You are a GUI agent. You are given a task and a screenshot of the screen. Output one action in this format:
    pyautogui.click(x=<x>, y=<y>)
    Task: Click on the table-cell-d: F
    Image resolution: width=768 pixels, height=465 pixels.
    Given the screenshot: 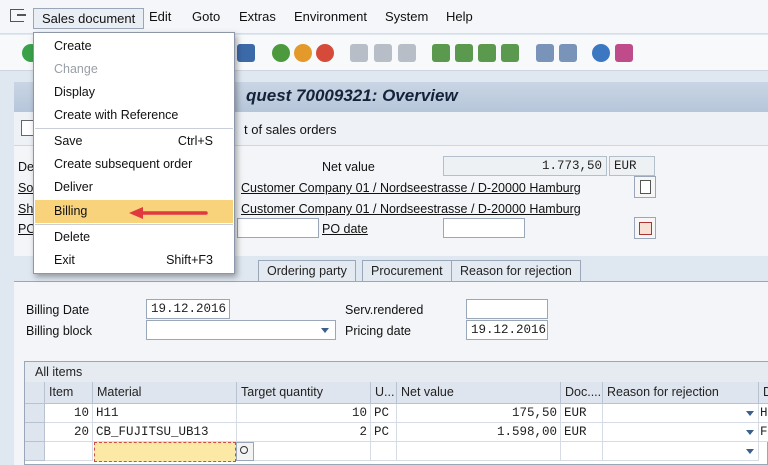 What is the action you would take?
    pyautogui.click(x=763, y=432)
    